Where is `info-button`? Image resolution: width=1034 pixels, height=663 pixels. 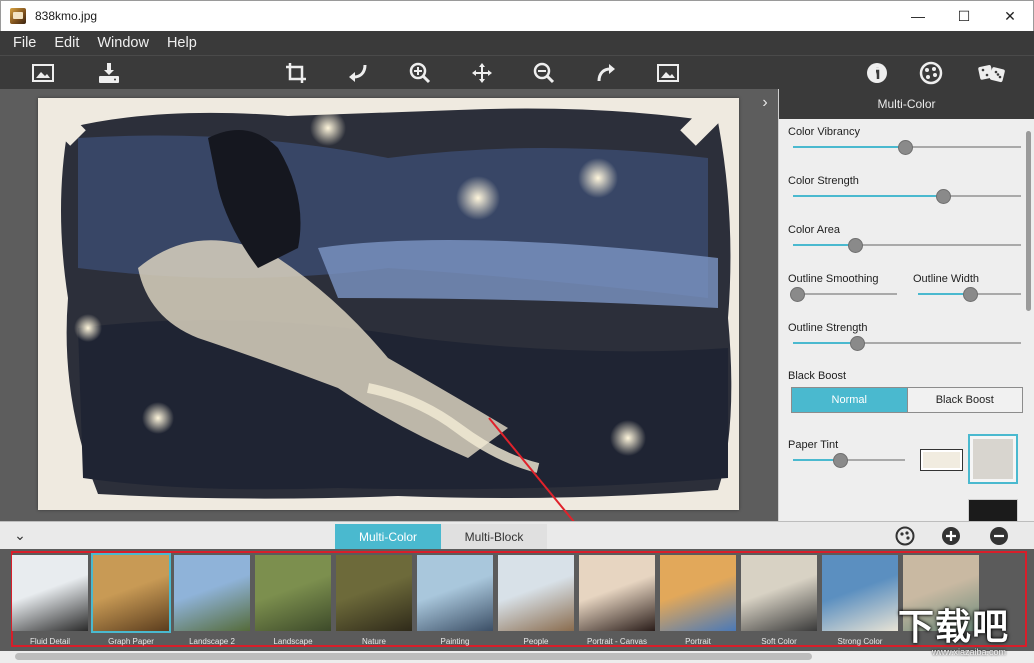
info-button is located at coordinates (877, 73).